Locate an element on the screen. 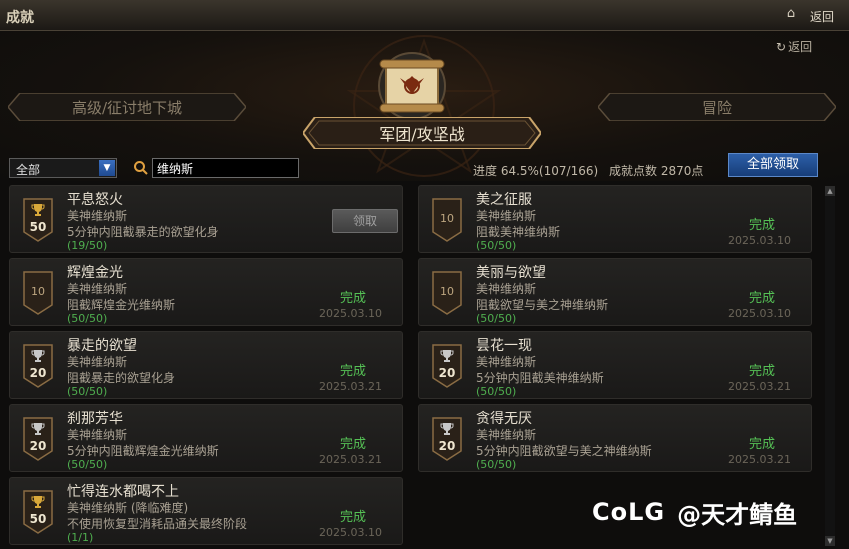  achievement-progress: (19/50) is located at coordinates (87, 245).